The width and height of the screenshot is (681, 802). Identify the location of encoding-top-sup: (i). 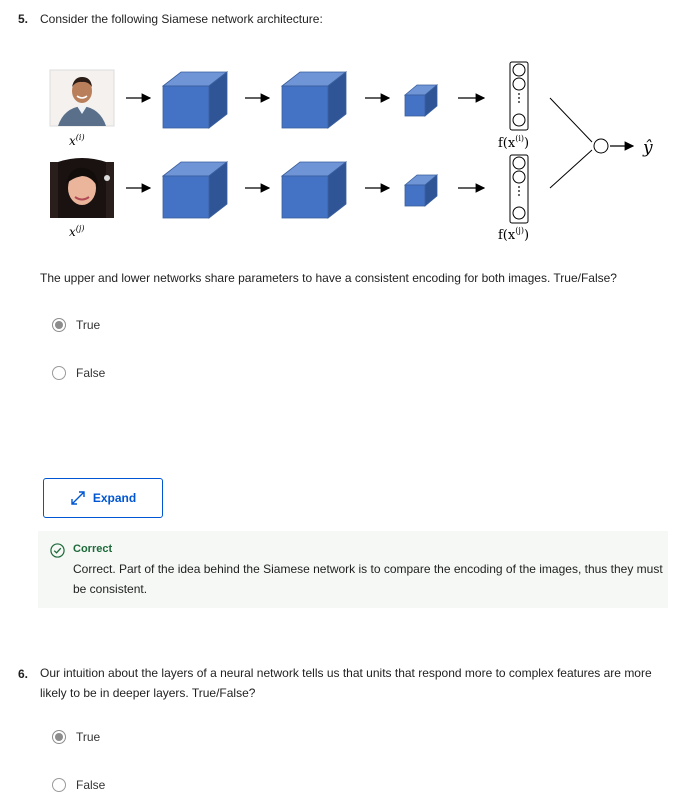
(519, 138).